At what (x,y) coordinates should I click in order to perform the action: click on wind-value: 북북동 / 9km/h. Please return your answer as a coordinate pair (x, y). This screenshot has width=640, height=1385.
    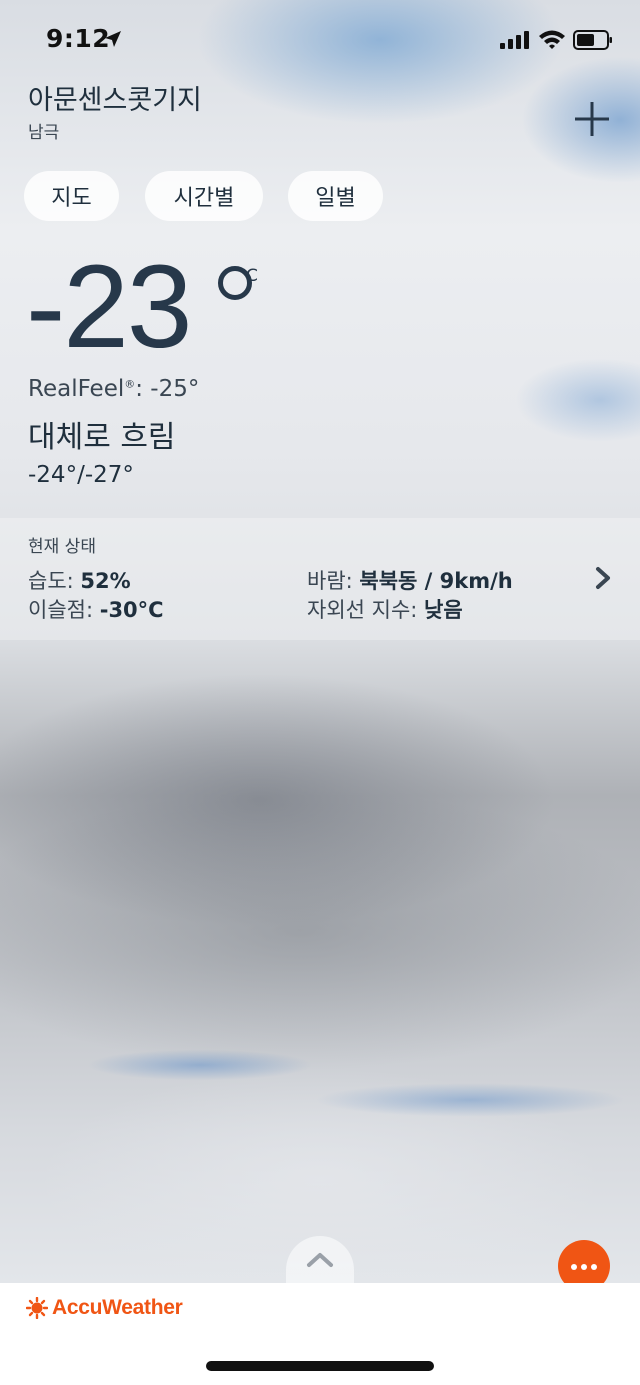
    Looking at the image, I should click on (436, 581).